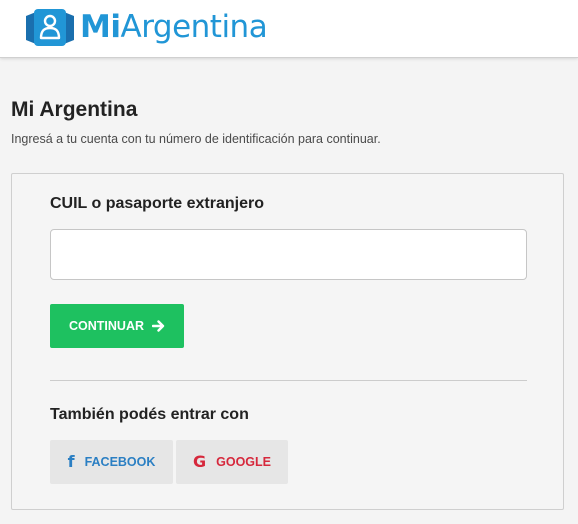 This screenshot has width=578, height=524. What do you see at coordinates (50, 27) in the screenshot?
I see `person-badge-icon` at bounding box center [50, 27].